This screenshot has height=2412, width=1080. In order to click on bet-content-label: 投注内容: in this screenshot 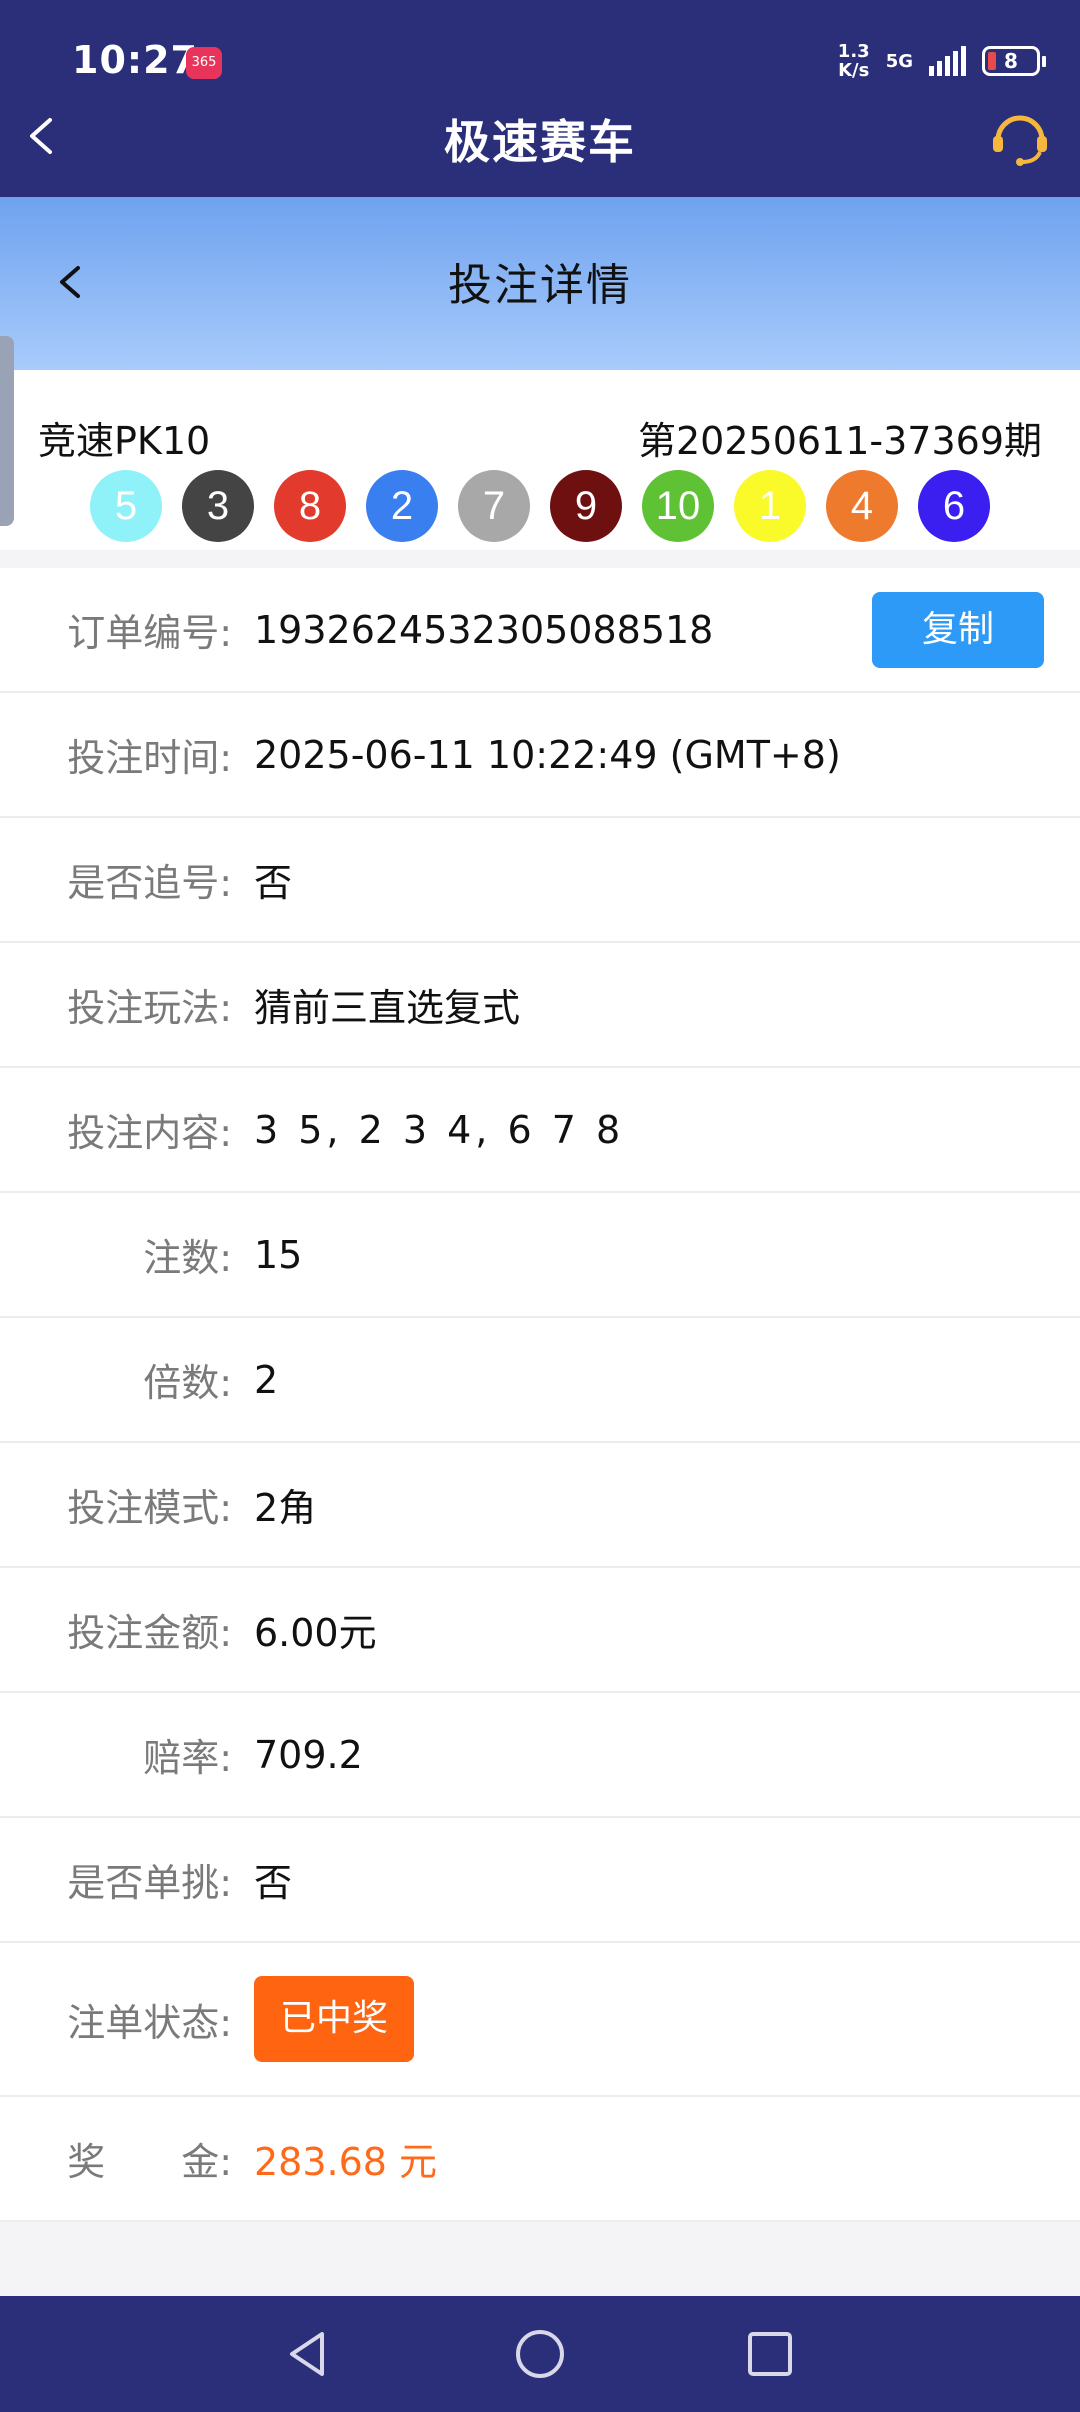, I will do `click(149, 1133)`.